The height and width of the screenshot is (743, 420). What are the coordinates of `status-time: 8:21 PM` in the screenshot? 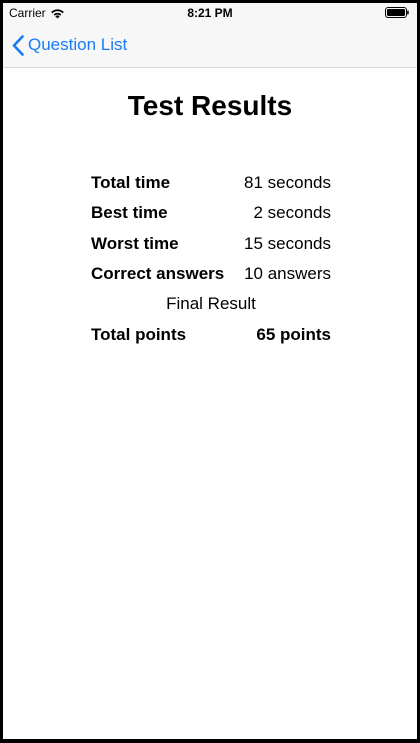 It's located at (210, 13).